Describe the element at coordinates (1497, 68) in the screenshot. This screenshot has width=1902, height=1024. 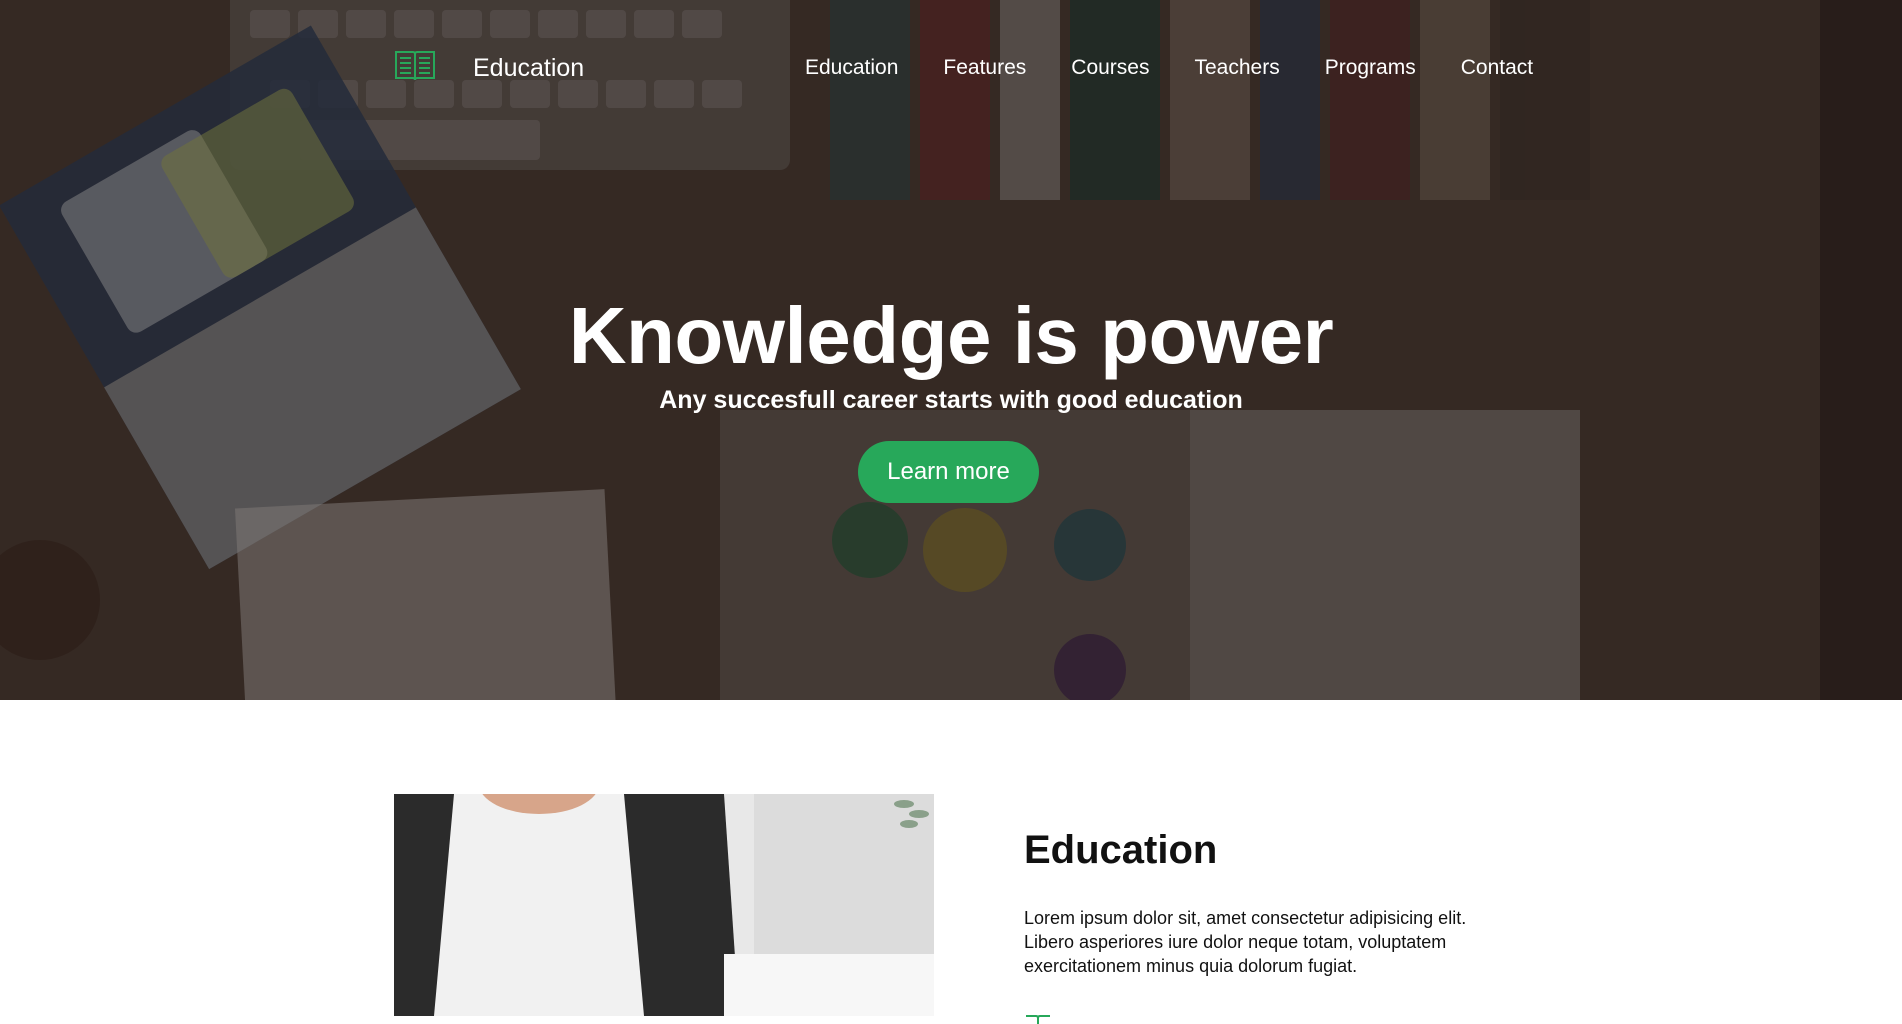
I see `nav-link-contact: Contact` at that location.